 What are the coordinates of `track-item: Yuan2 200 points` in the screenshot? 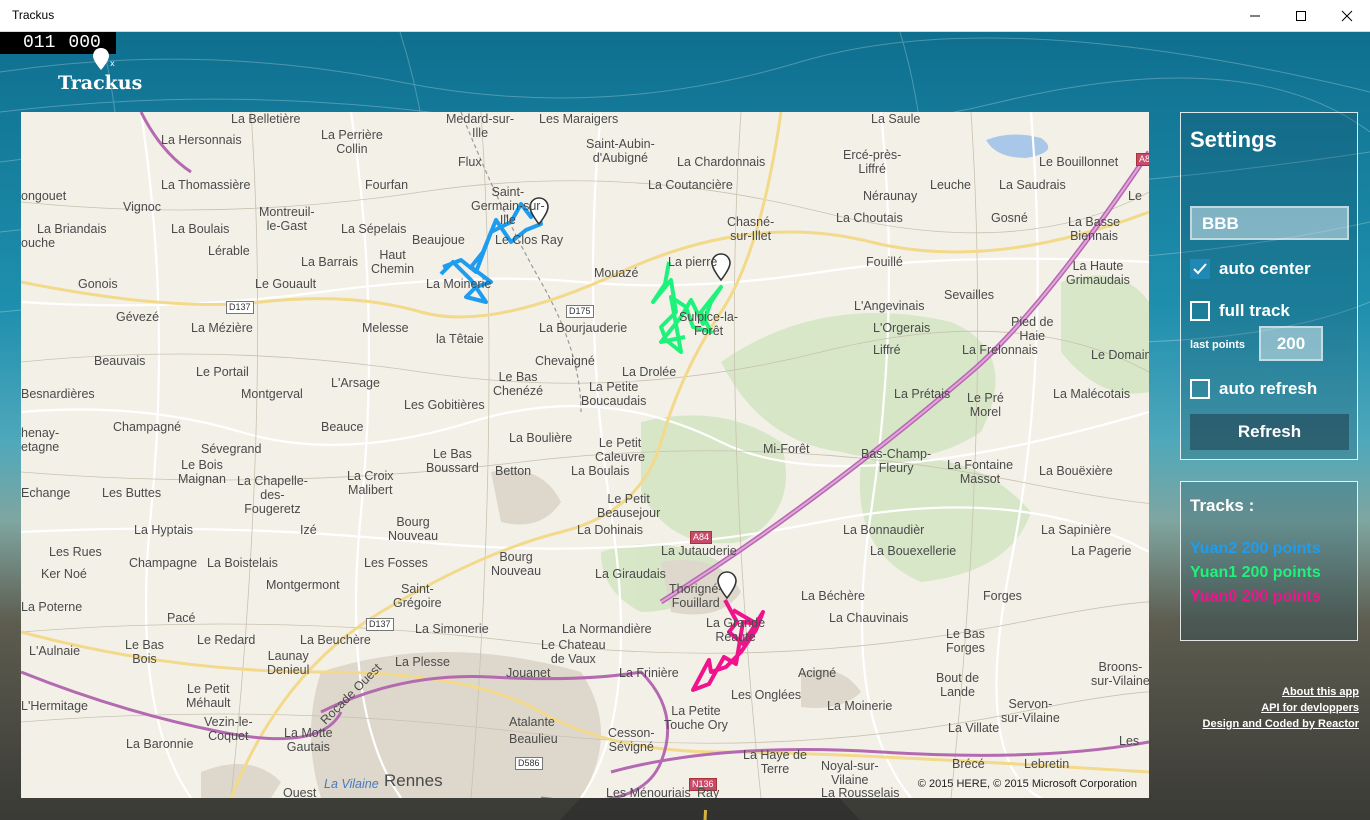 It's located at (1255, 549).